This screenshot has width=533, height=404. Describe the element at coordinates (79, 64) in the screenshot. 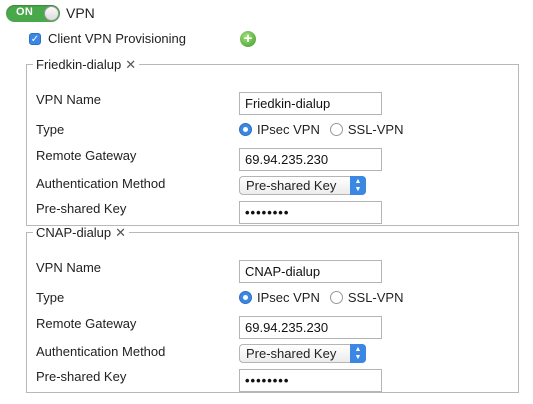

I see `profile-title: Friedkin-dialup` at that location.